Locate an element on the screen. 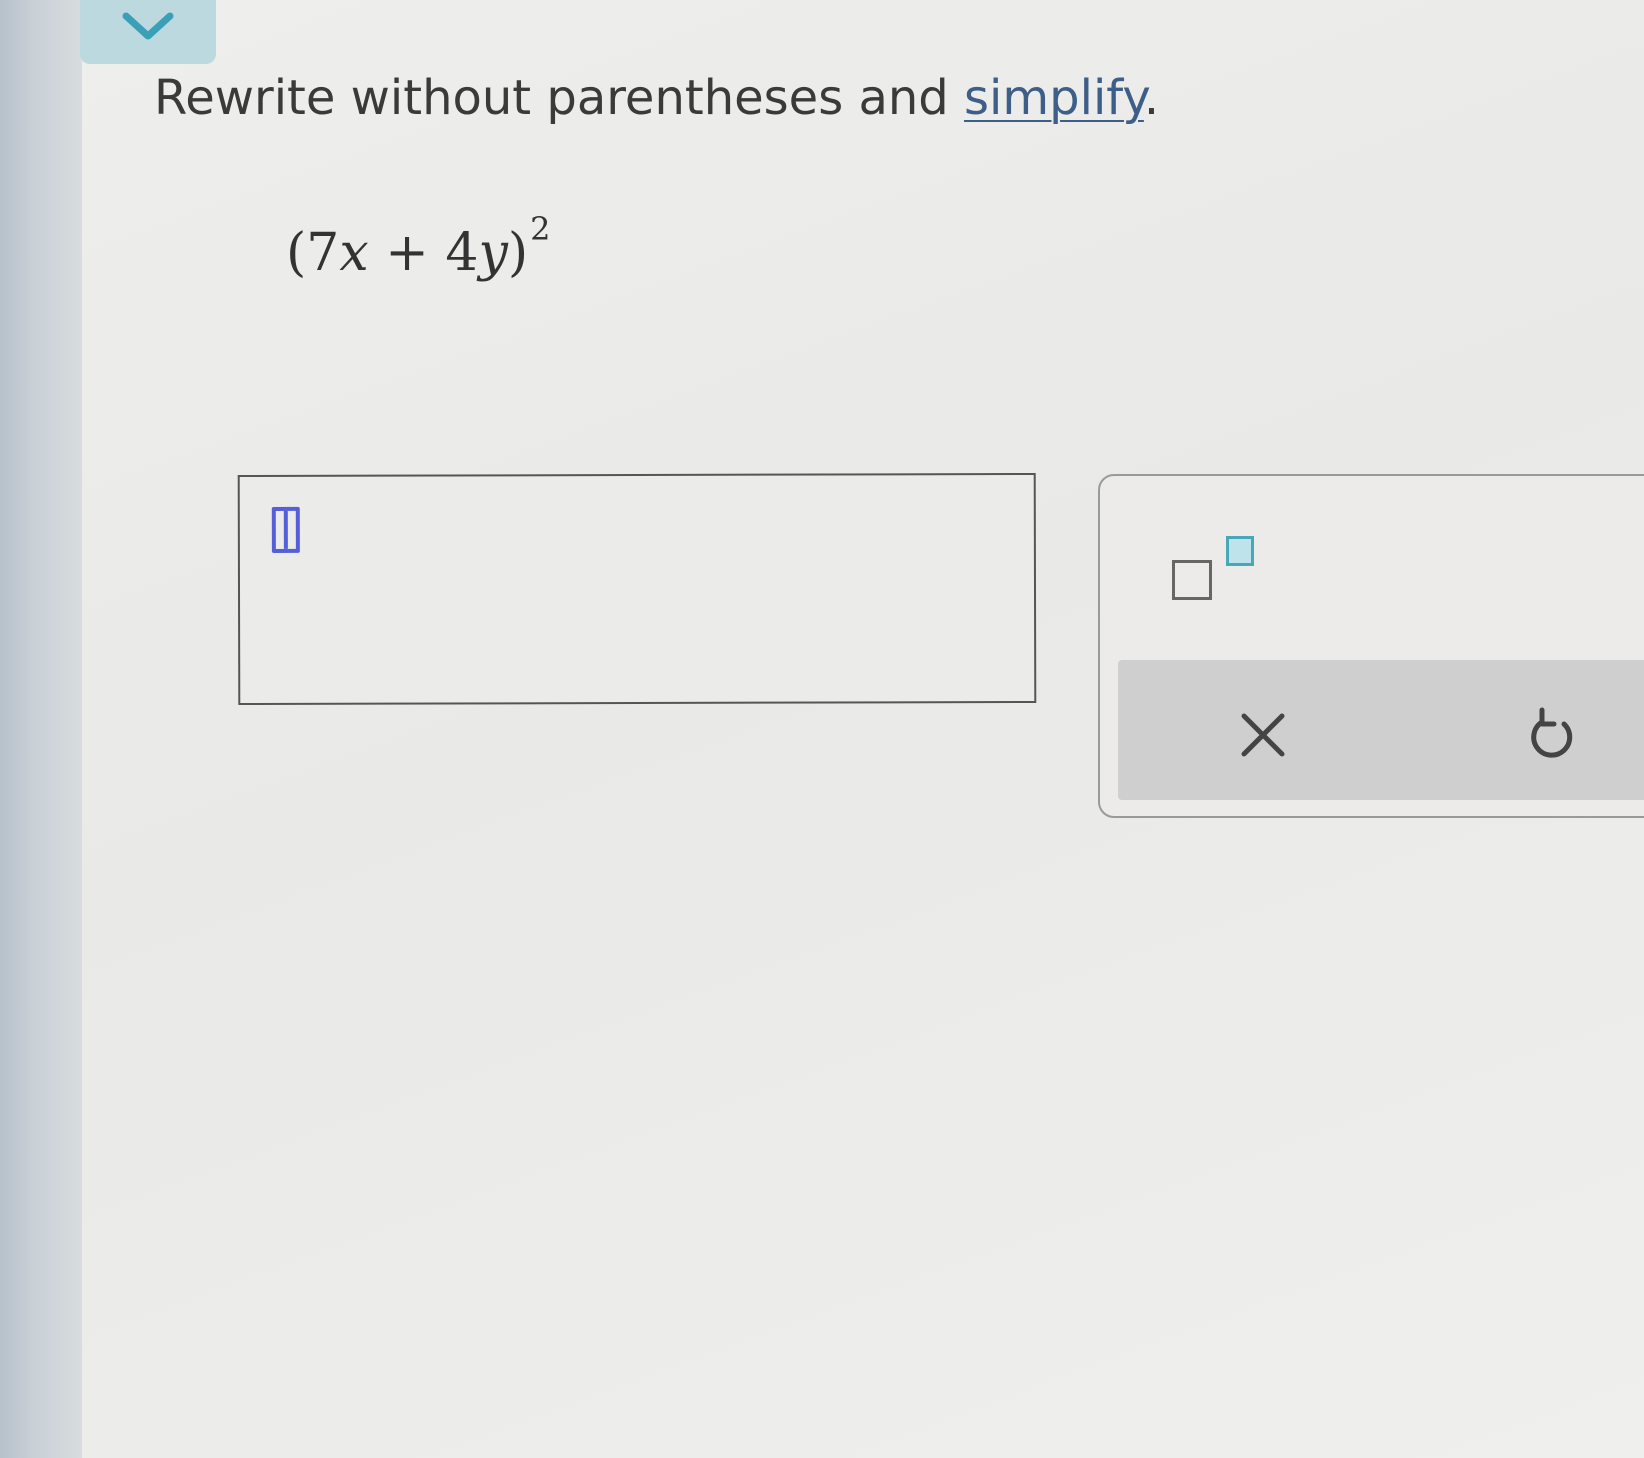 The width and height of the screenshot is (1644, 1458). instruction-text: Rewrite without parentheses and is located at coordinates (559, 98).